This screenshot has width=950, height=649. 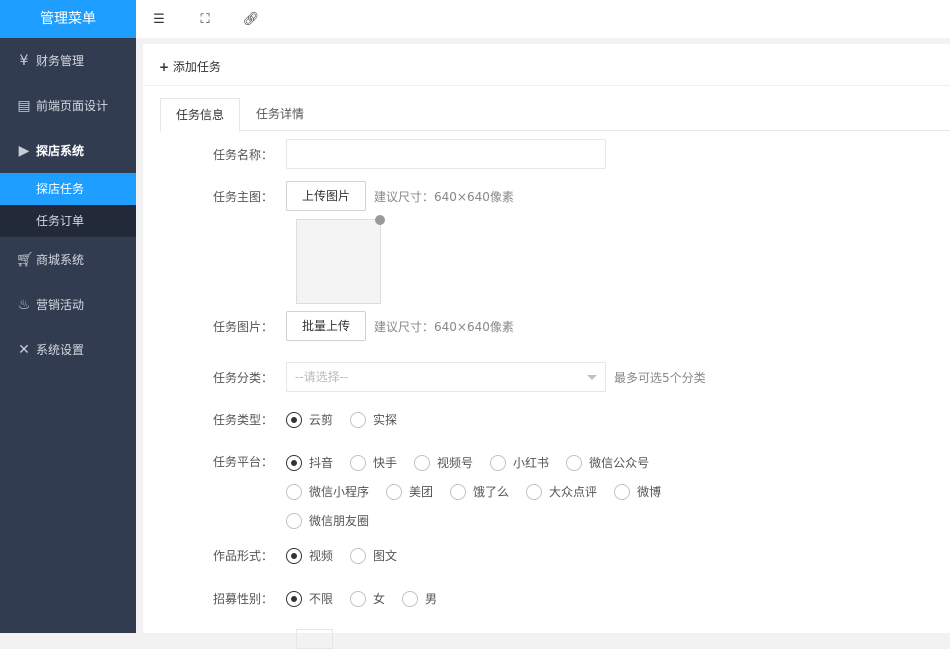 I want to click on category-tip: 最多可选5个分类, so click(x=660, y=377).